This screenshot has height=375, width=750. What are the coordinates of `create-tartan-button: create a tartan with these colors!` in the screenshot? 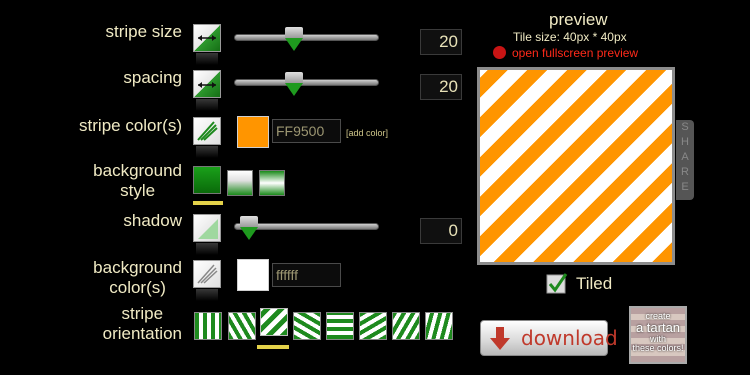 It's located at (658, 335).